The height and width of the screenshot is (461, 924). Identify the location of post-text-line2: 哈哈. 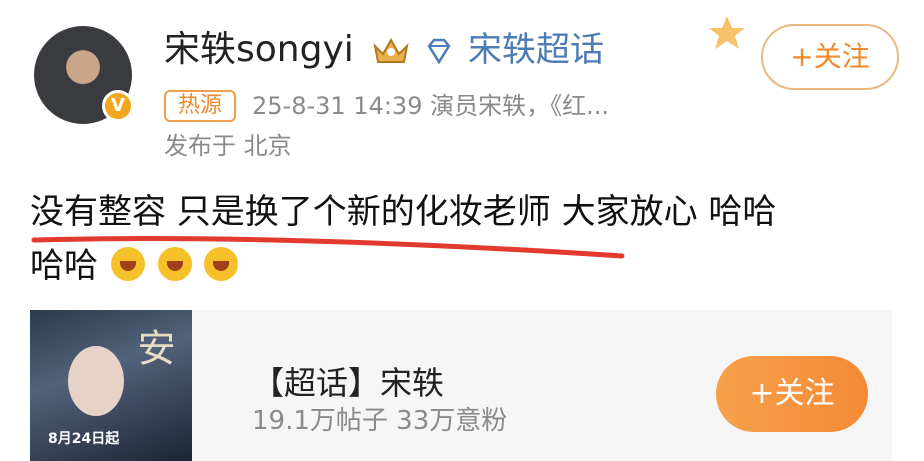
(134, 266).